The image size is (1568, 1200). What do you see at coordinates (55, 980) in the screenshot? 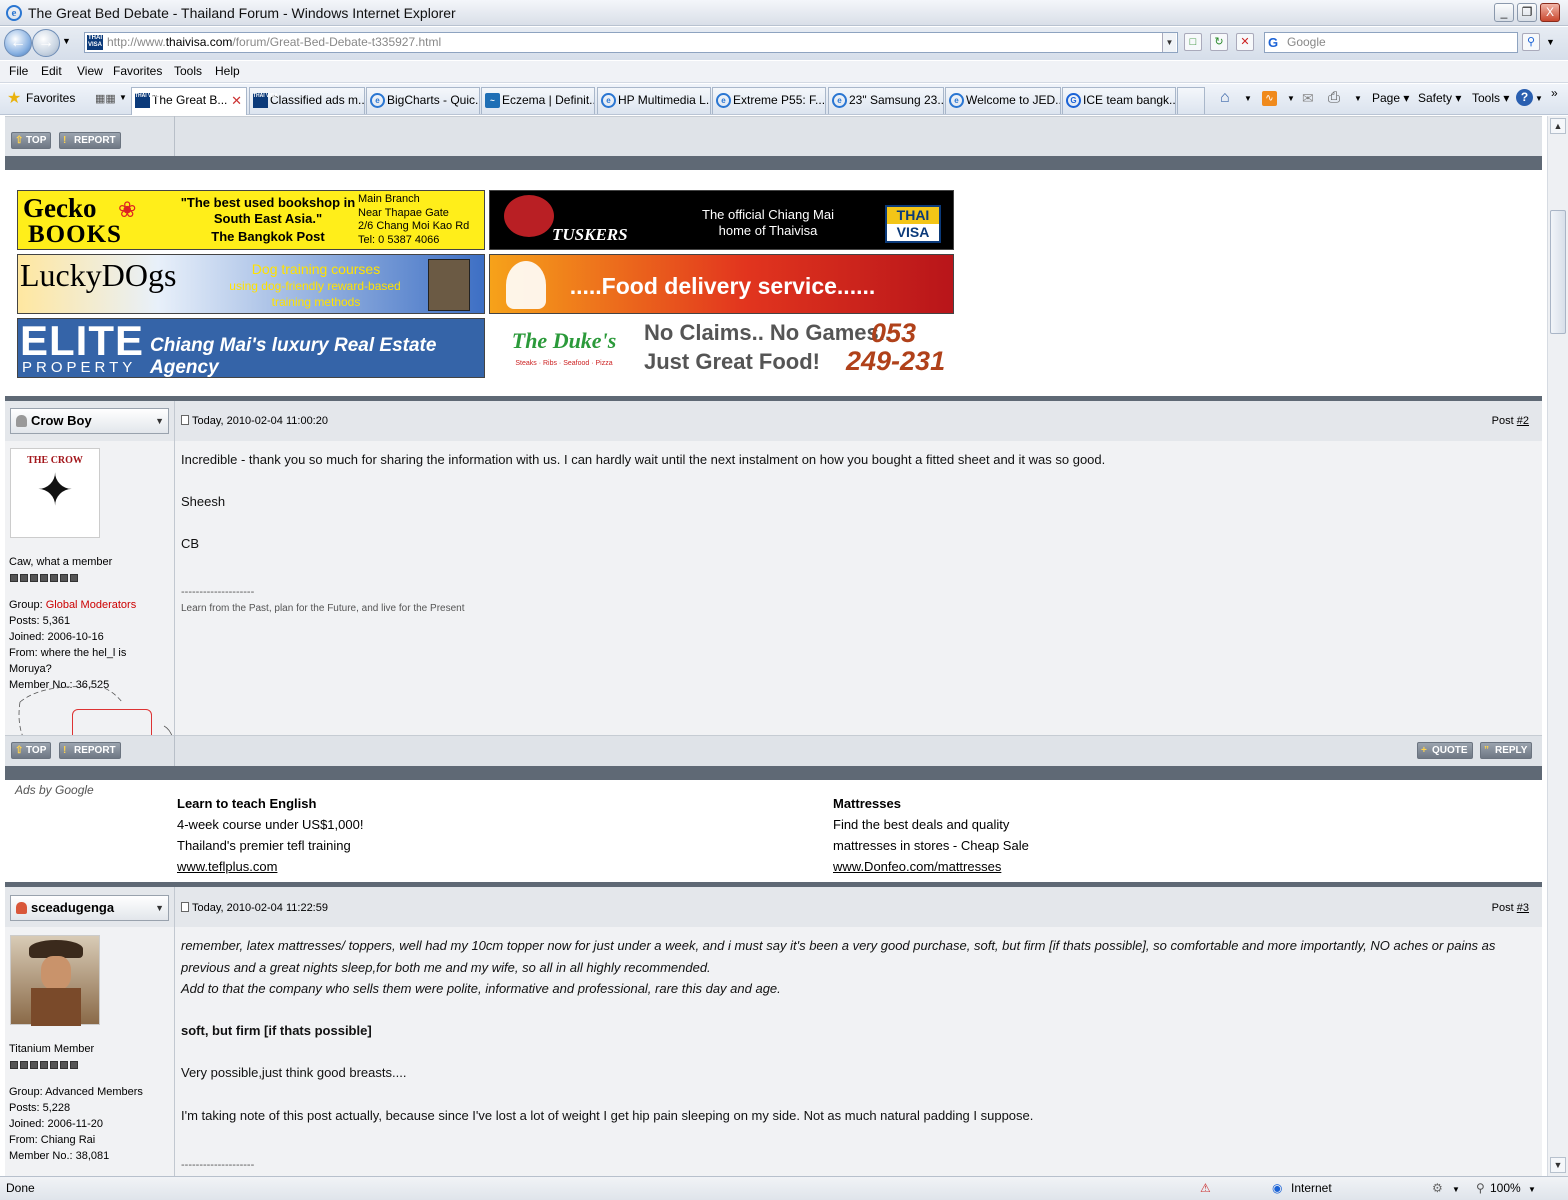
I see `avatar` at bounding box center [55, 980].